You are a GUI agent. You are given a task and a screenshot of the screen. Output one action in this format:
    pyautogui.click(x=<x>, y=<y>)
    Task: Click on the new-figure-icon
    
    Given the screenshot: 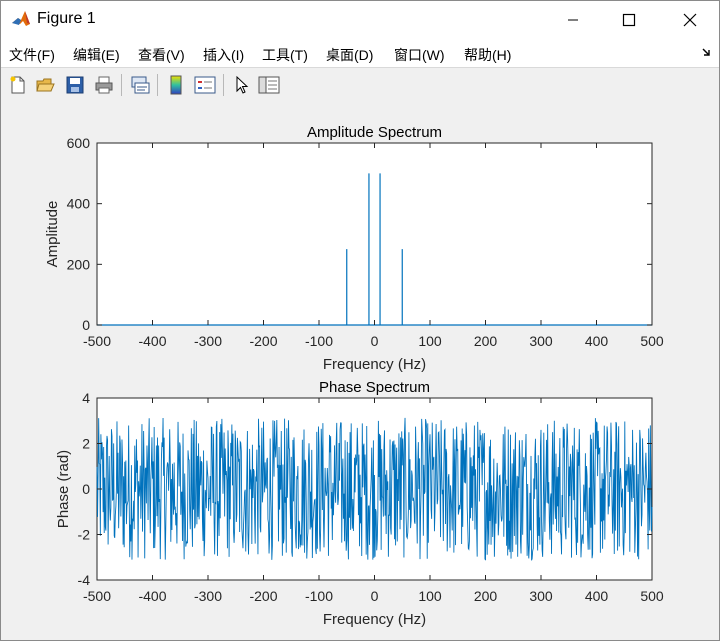 What is the action you would take?
    pyautogui.click(x=17, y=85)
    